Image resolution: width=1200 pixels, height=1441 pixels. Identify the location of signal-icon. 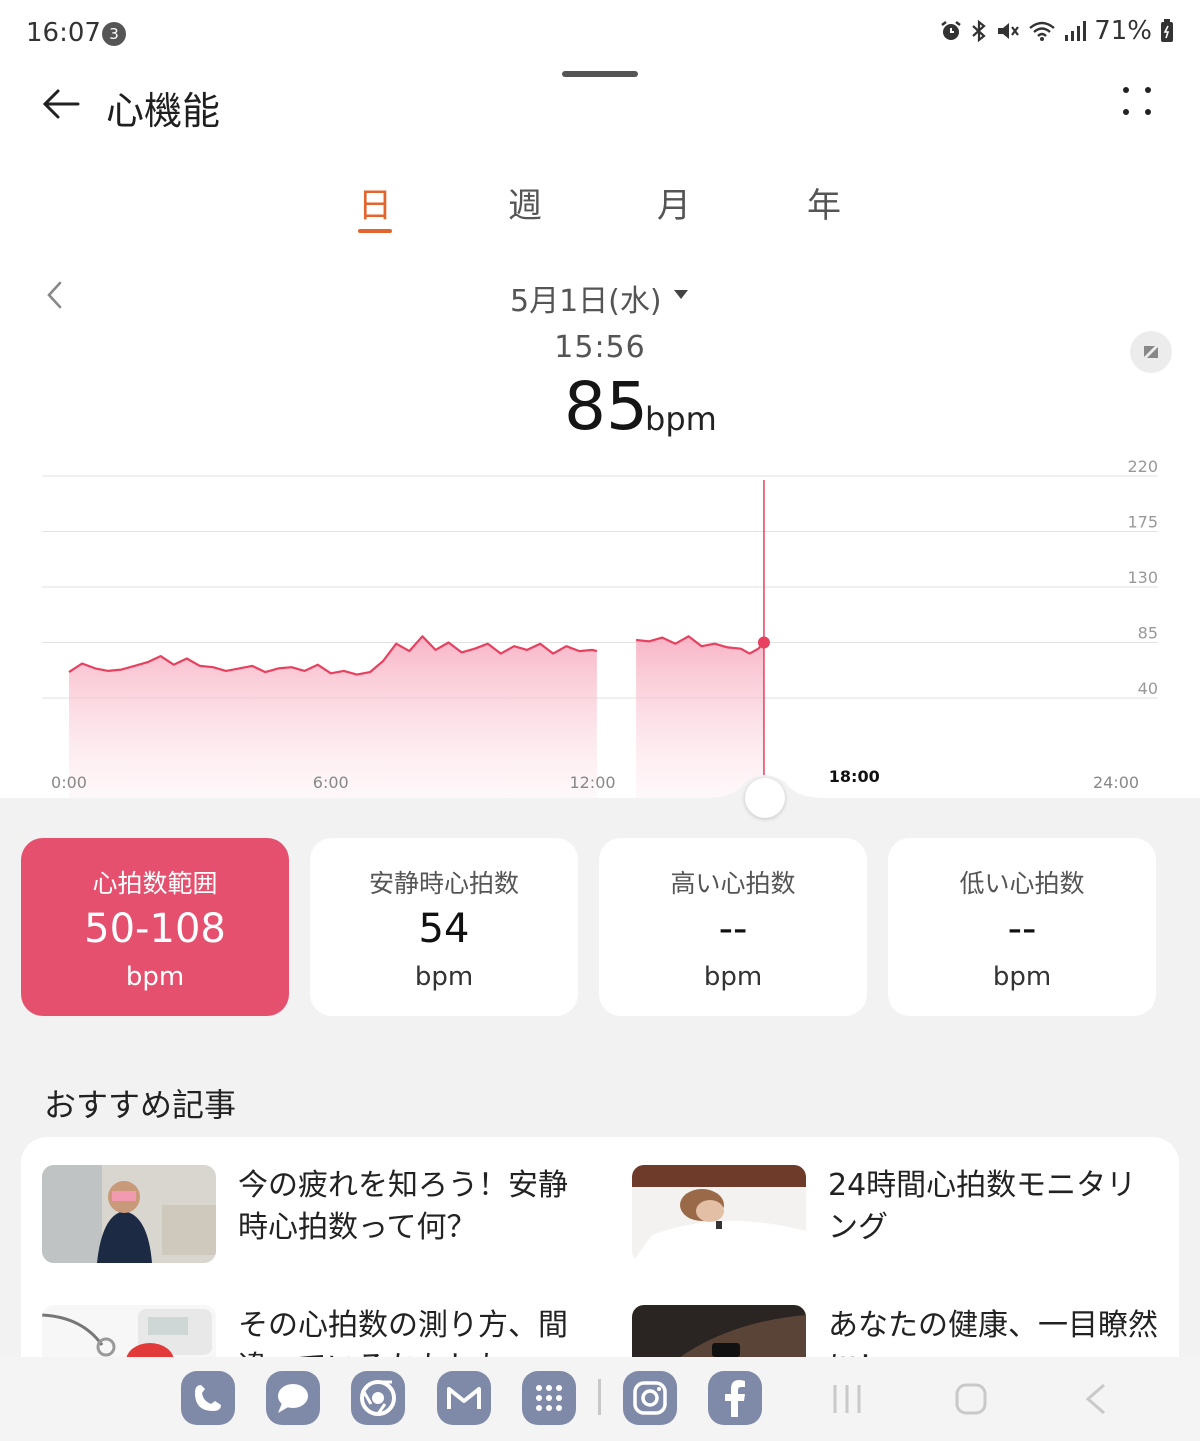
(1076, 31).